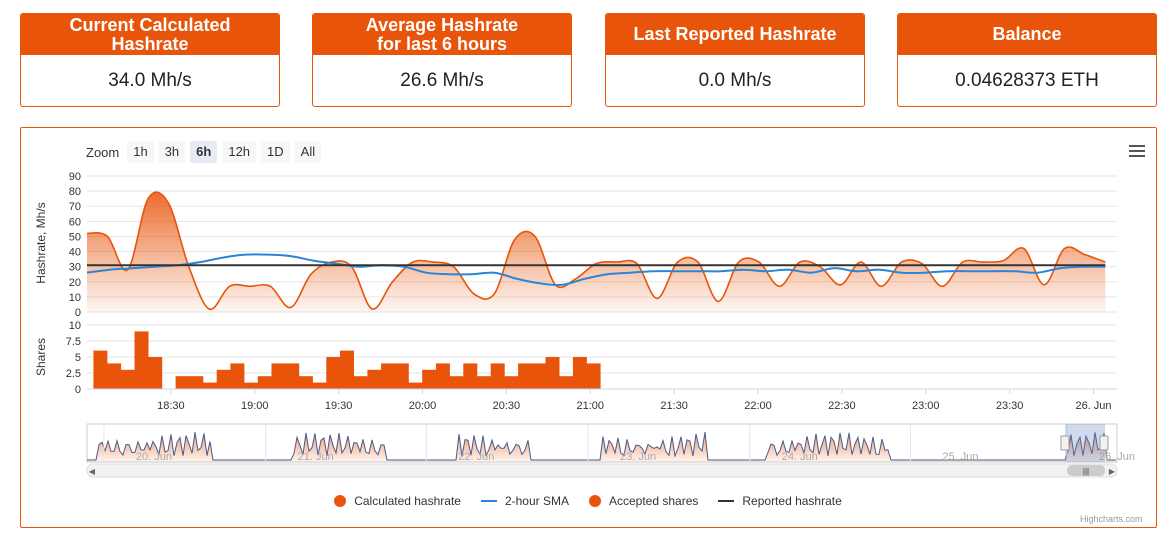 The image size is (1176, 545). Describe the element at coordinates (960, 457) in the screenshot. I see `navigator-date-label: 25. Jun` at that location.